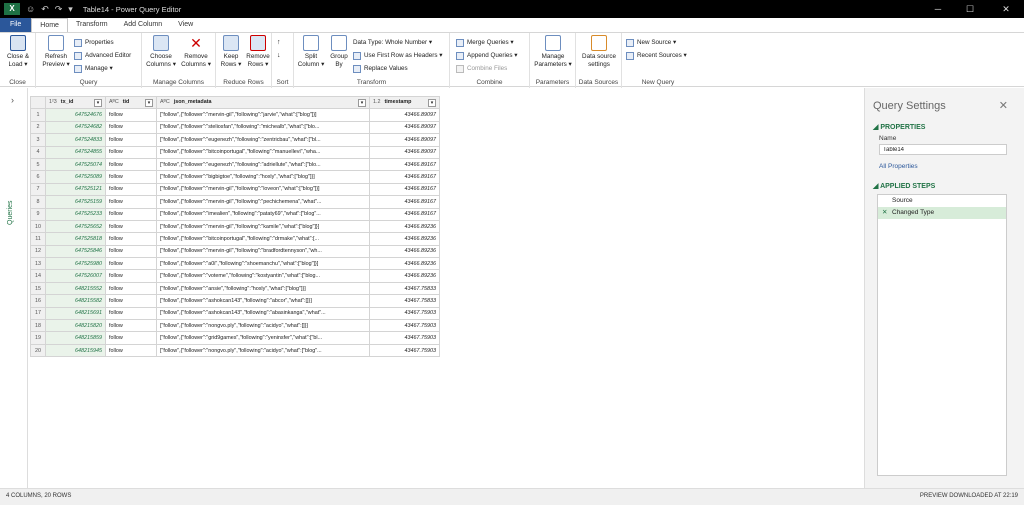  What do you see at coordinates (38, 189) in the screenshot?
I see `row-number: 7` at bounding box center [38, 189].